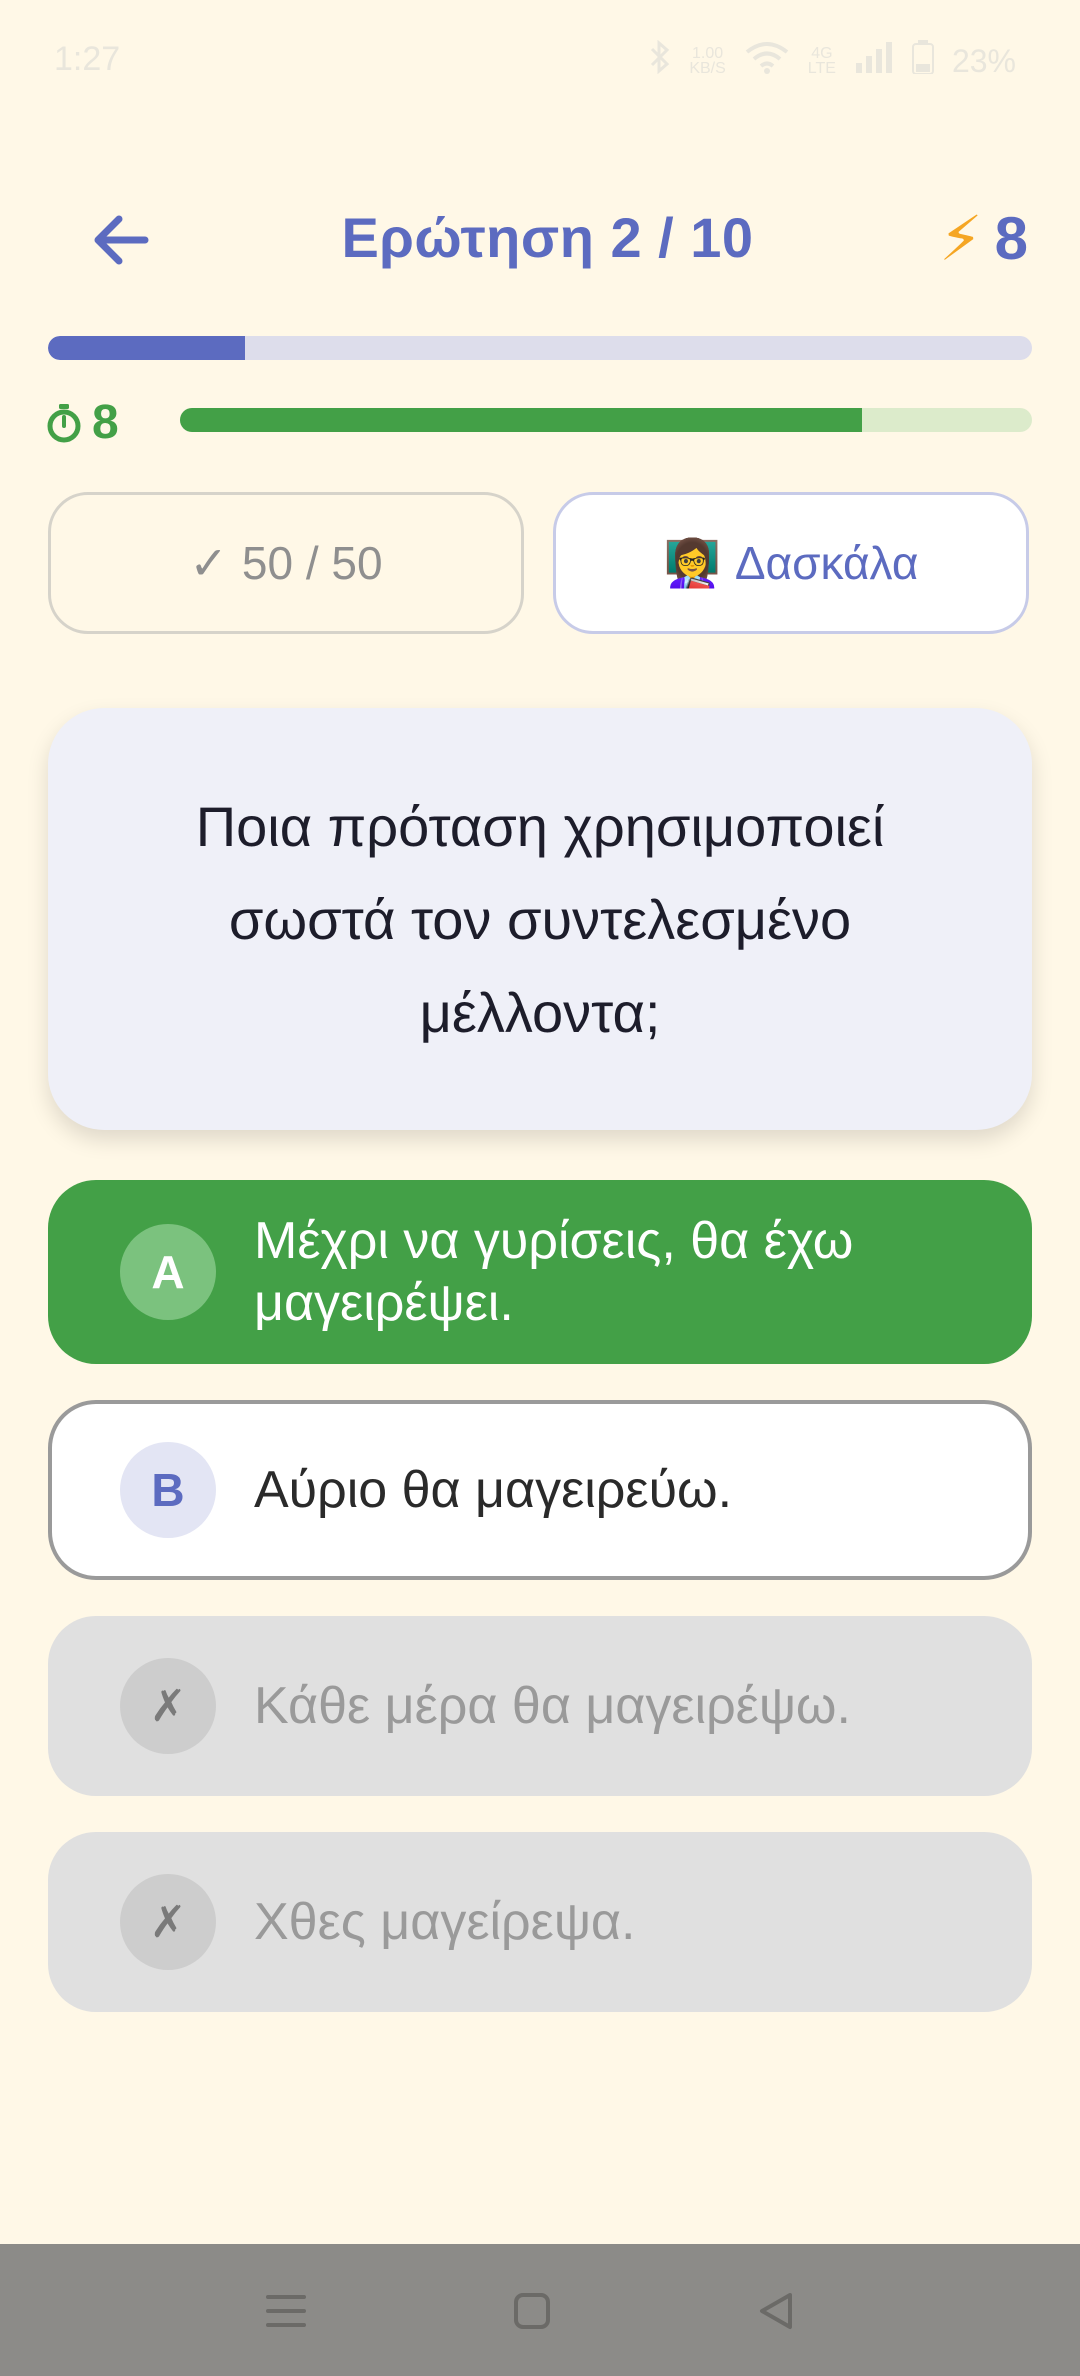  Describe the element at coordinates (540, 348) in the screenshot. I see `question-progress-bar` at that location.